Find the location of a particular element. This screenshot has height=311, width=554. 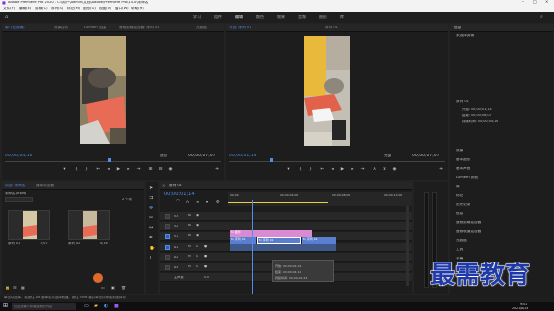

section-essential-graphics: 基本图形 is located at coordinates (463, 160).